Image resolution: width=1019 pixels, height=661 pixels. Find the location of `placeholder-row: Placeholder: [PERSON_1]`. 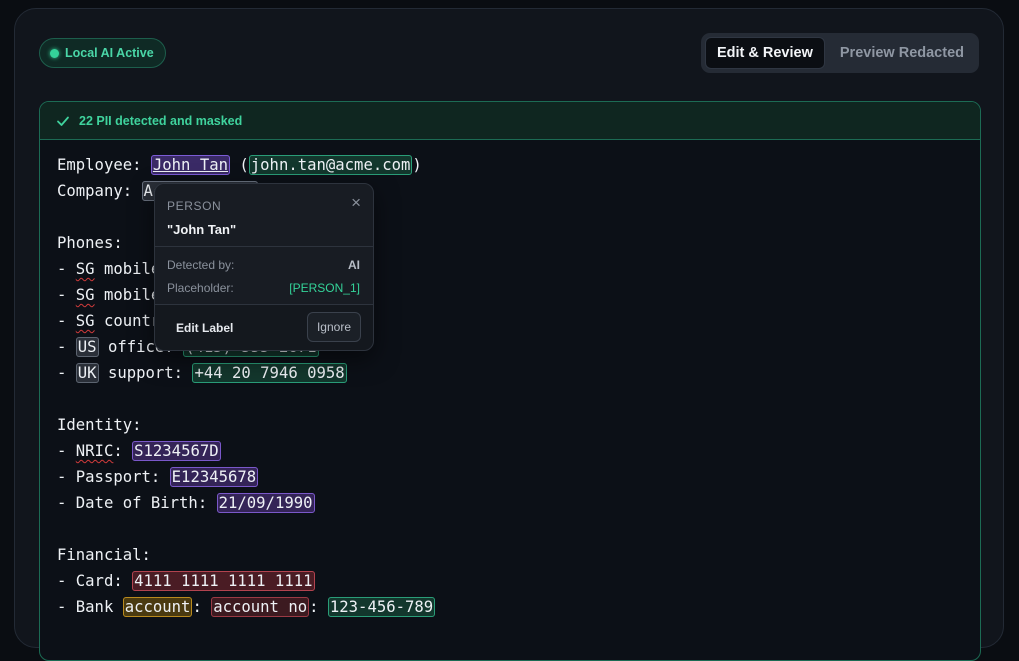

placeholder-row: Placeholder: [PERSON_1] is located at coordinates (263, 288).